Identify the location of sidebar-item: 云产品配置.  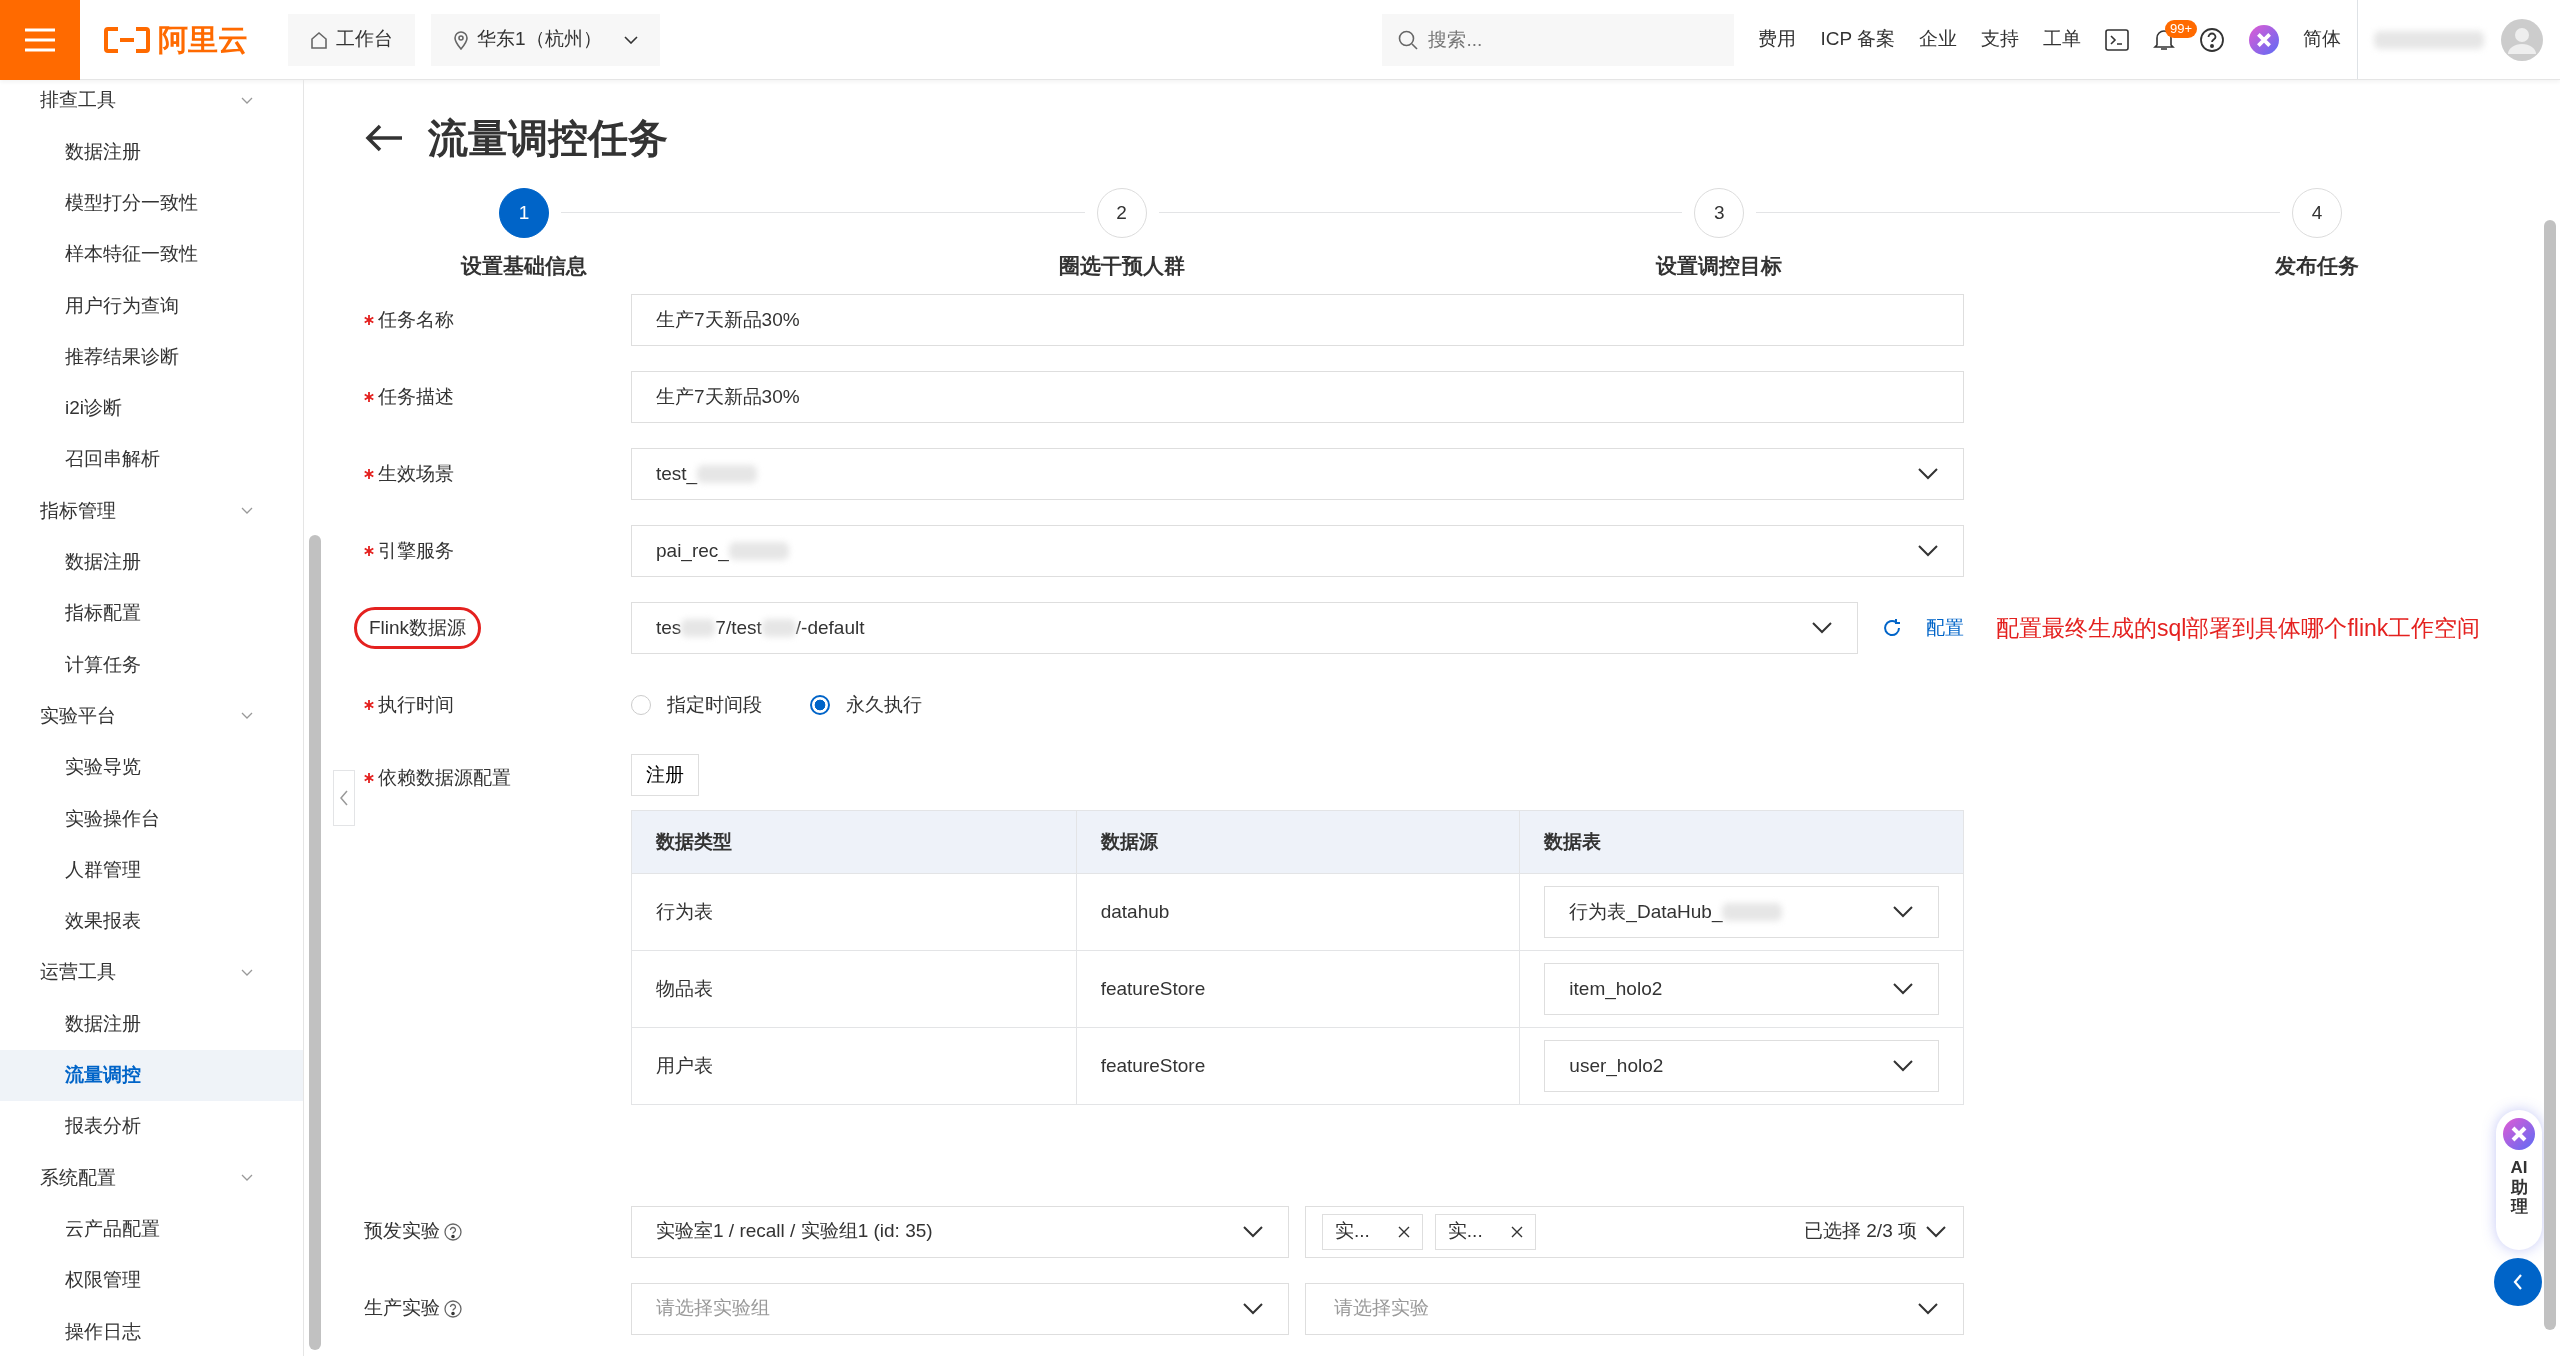
(151, 1229).